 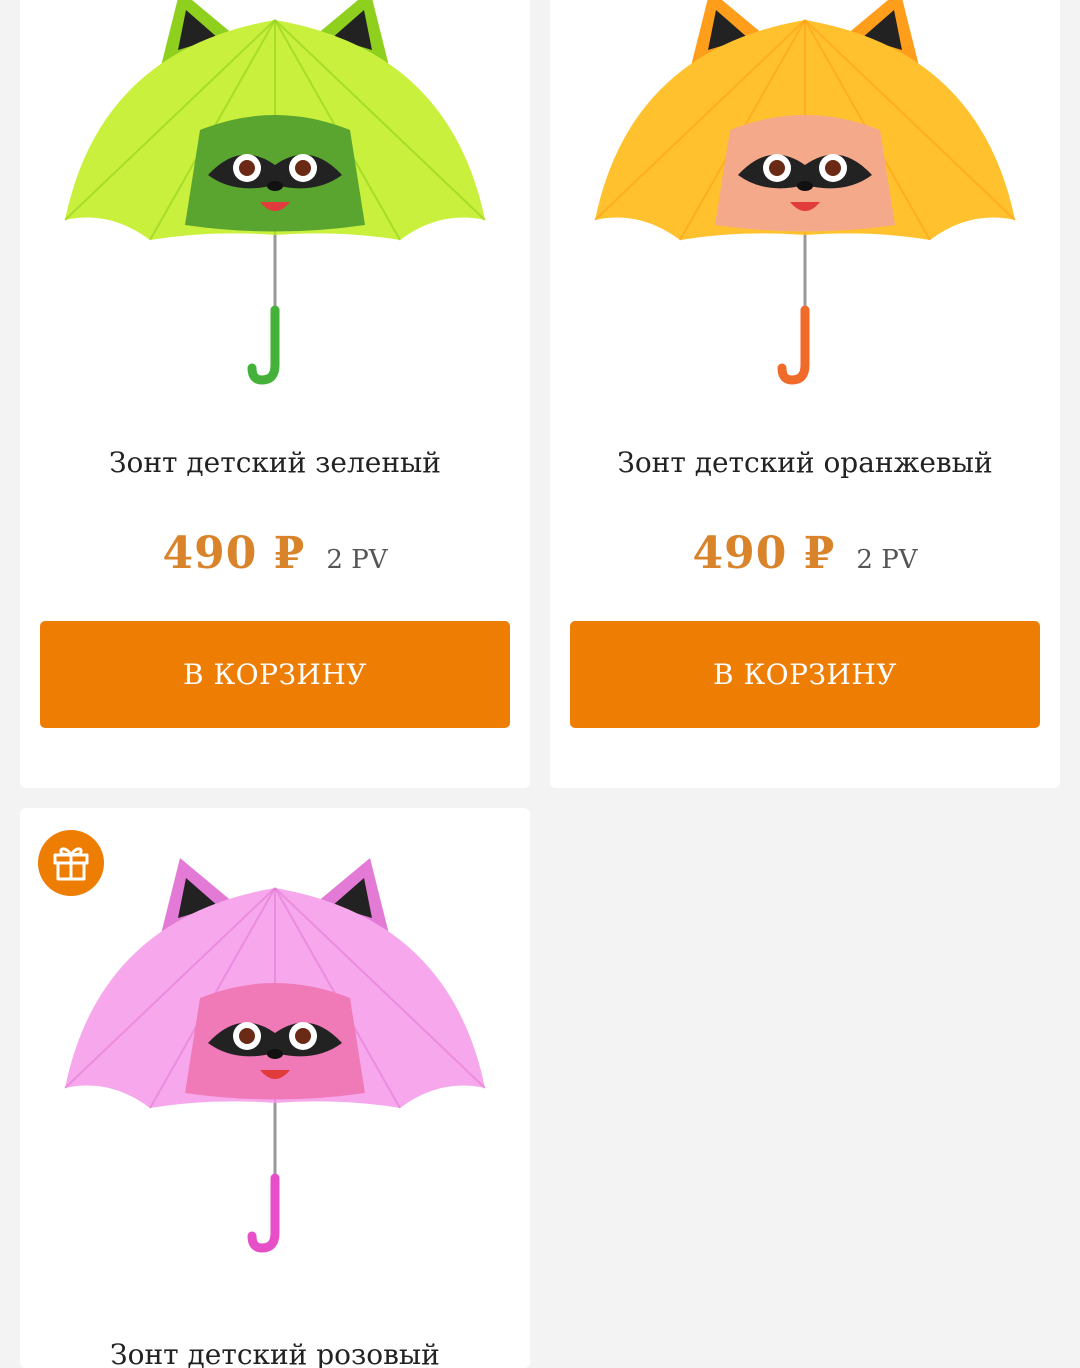 What do you see at coordinates (805, 462) in the screenshot?
I see `product-title: Зонт детский оранжевый` at bounding box center [805, 462].